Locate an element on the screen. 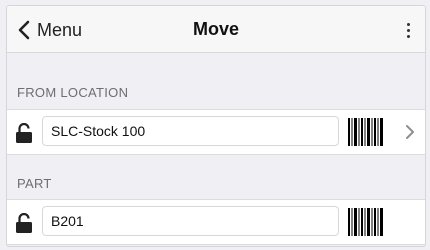 The height and width of the screenshot is (250, 430). back-button: Menu is located at coordinates (49, 30).